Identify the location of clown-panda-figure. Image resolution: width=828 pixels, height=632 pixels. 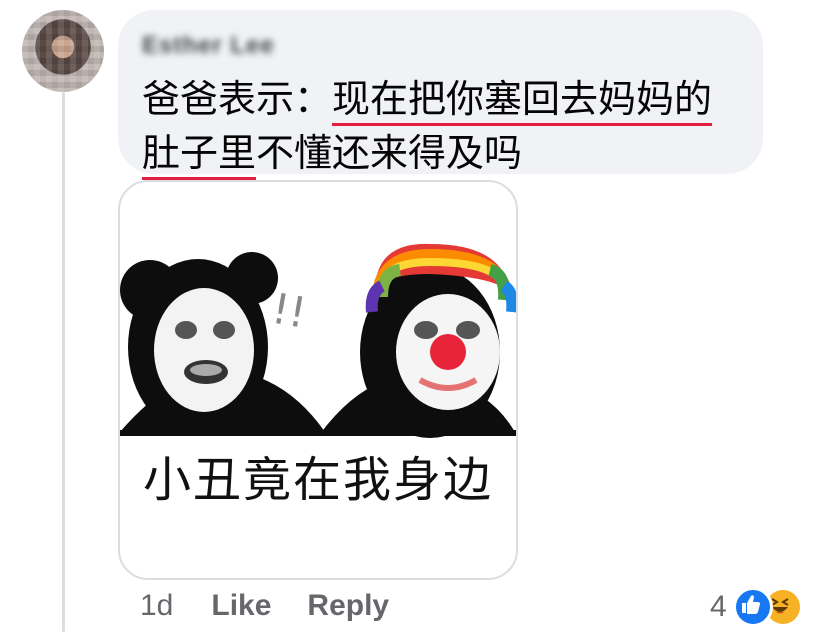
(418, 340).